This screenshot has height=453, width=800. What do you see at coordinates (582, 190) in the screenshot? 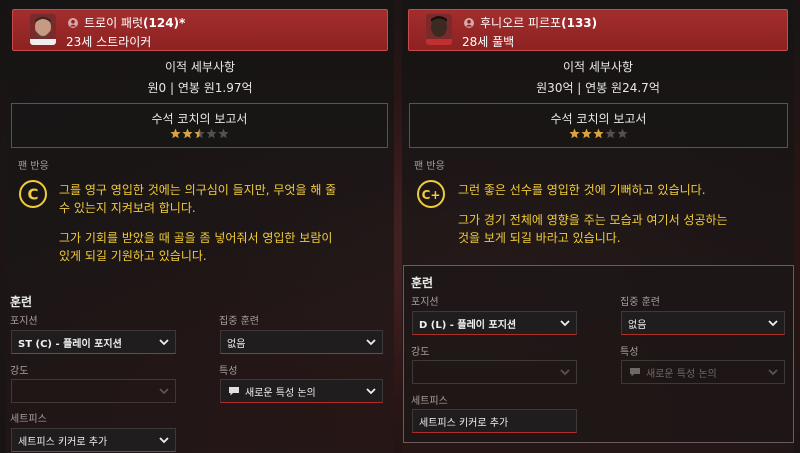
I see `fan-line: 그런 좋은 선수를 영입한 것에 기뻐하고 있습니다.` at bounding box center [582, 190].